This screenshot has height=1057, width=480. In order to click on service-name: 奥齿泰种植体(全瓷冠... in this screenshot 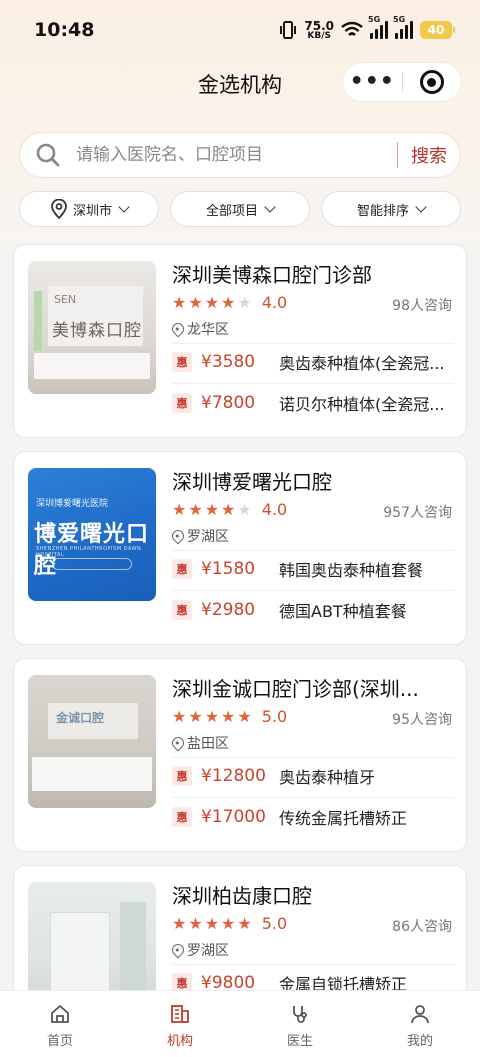, I will do `click(362, 363)`.